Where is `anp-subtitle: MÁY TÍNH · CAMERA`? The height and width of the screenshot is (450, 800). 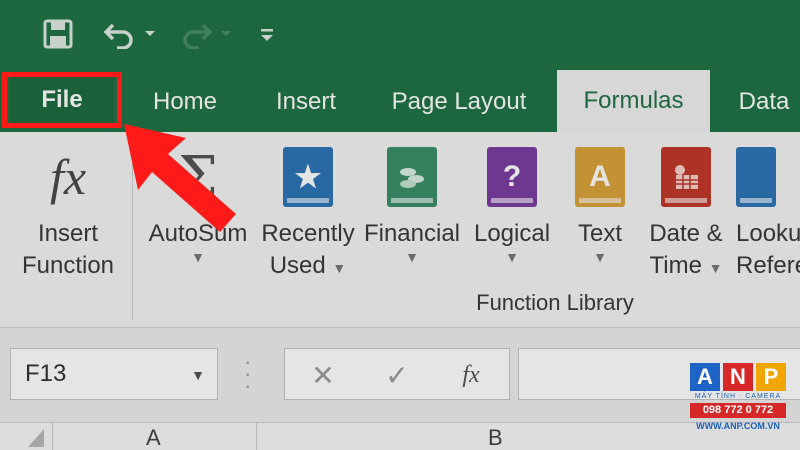 anp-subtitle: MÁY TÍNH · CAMERA is located at coordinates (738, 396).